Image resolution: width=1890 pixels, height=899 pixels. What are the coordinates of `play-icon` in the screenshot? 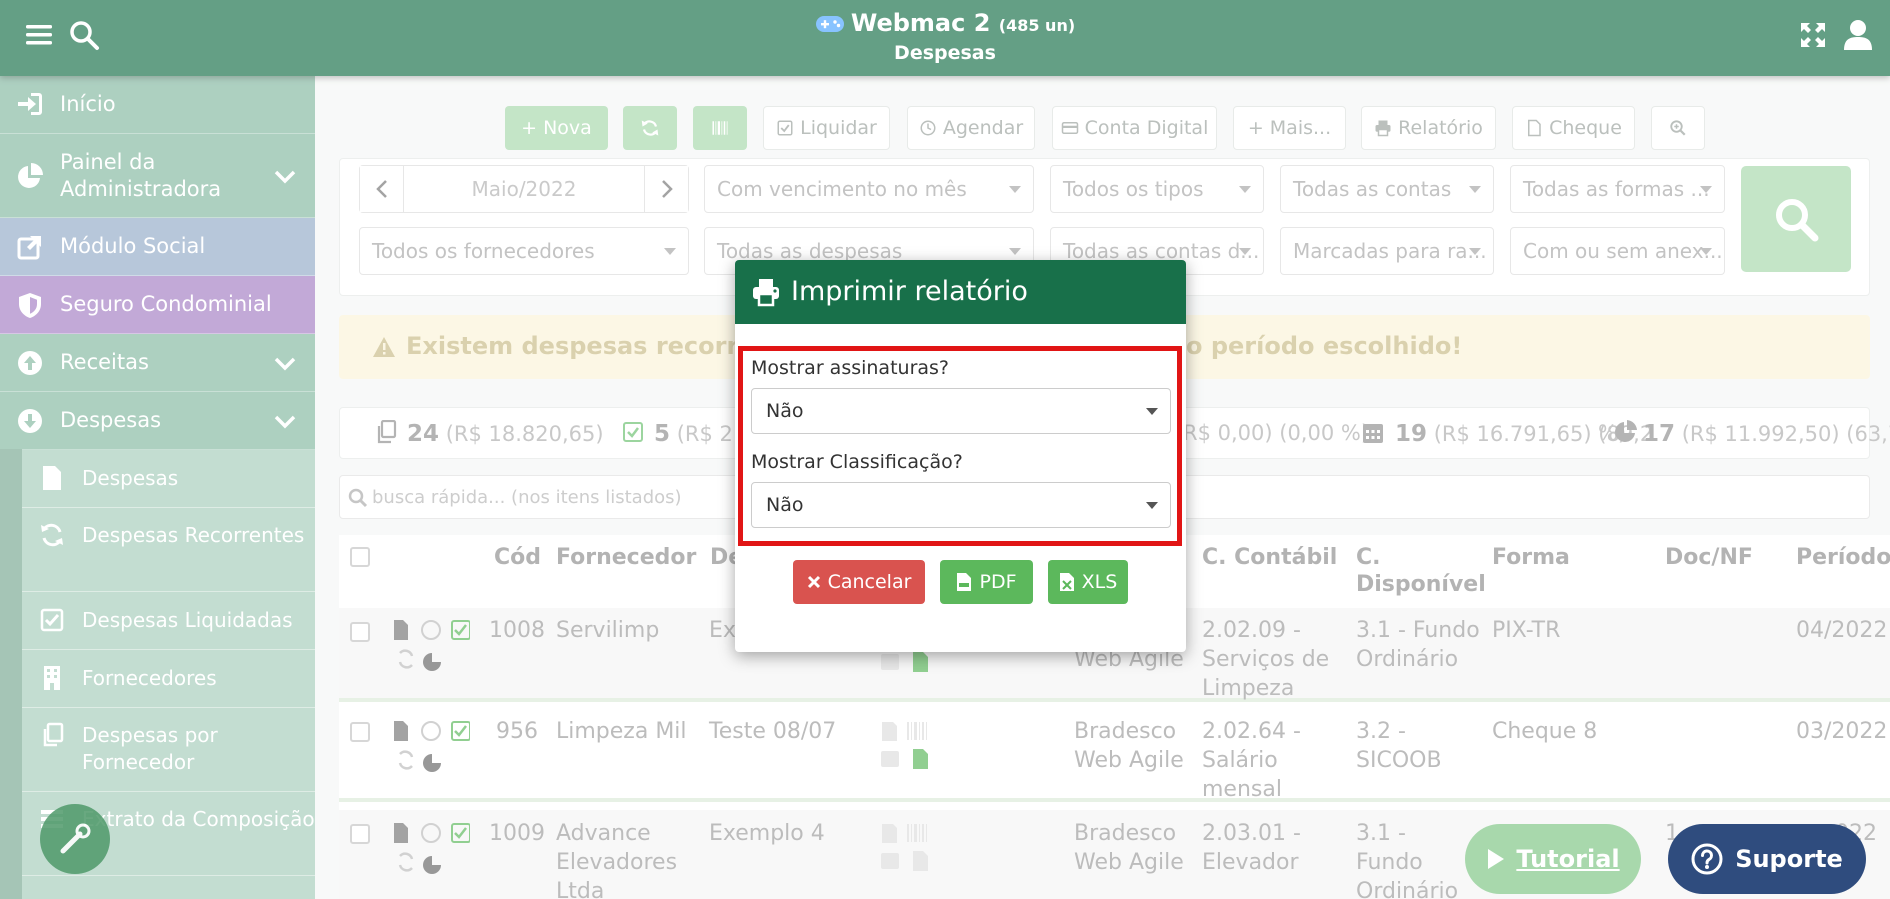 It's located at (1496, 859).